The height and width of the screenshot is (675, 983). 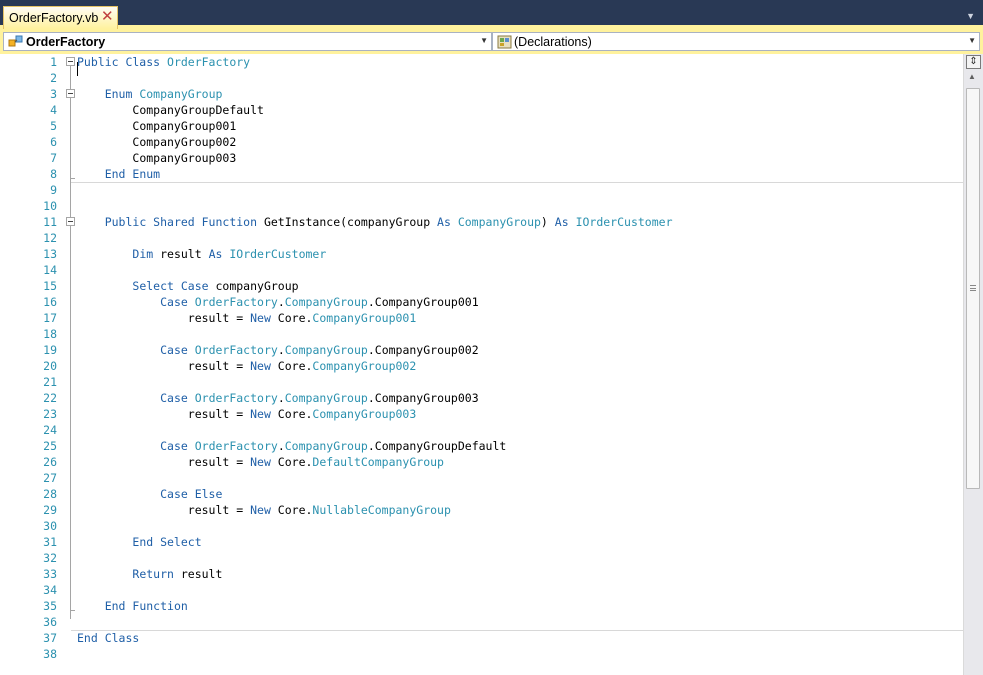 I want to click on type-token: IOrderCustomer, so click(x=624, y=222).